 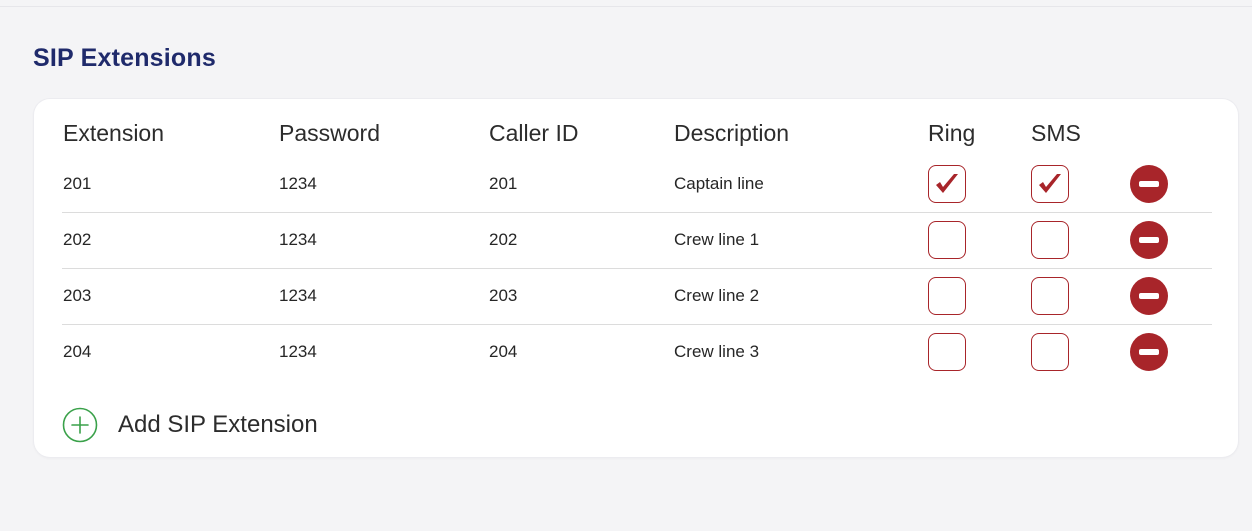 I want to click on cell-description: Crew line 1, so click(x=717, y=239).